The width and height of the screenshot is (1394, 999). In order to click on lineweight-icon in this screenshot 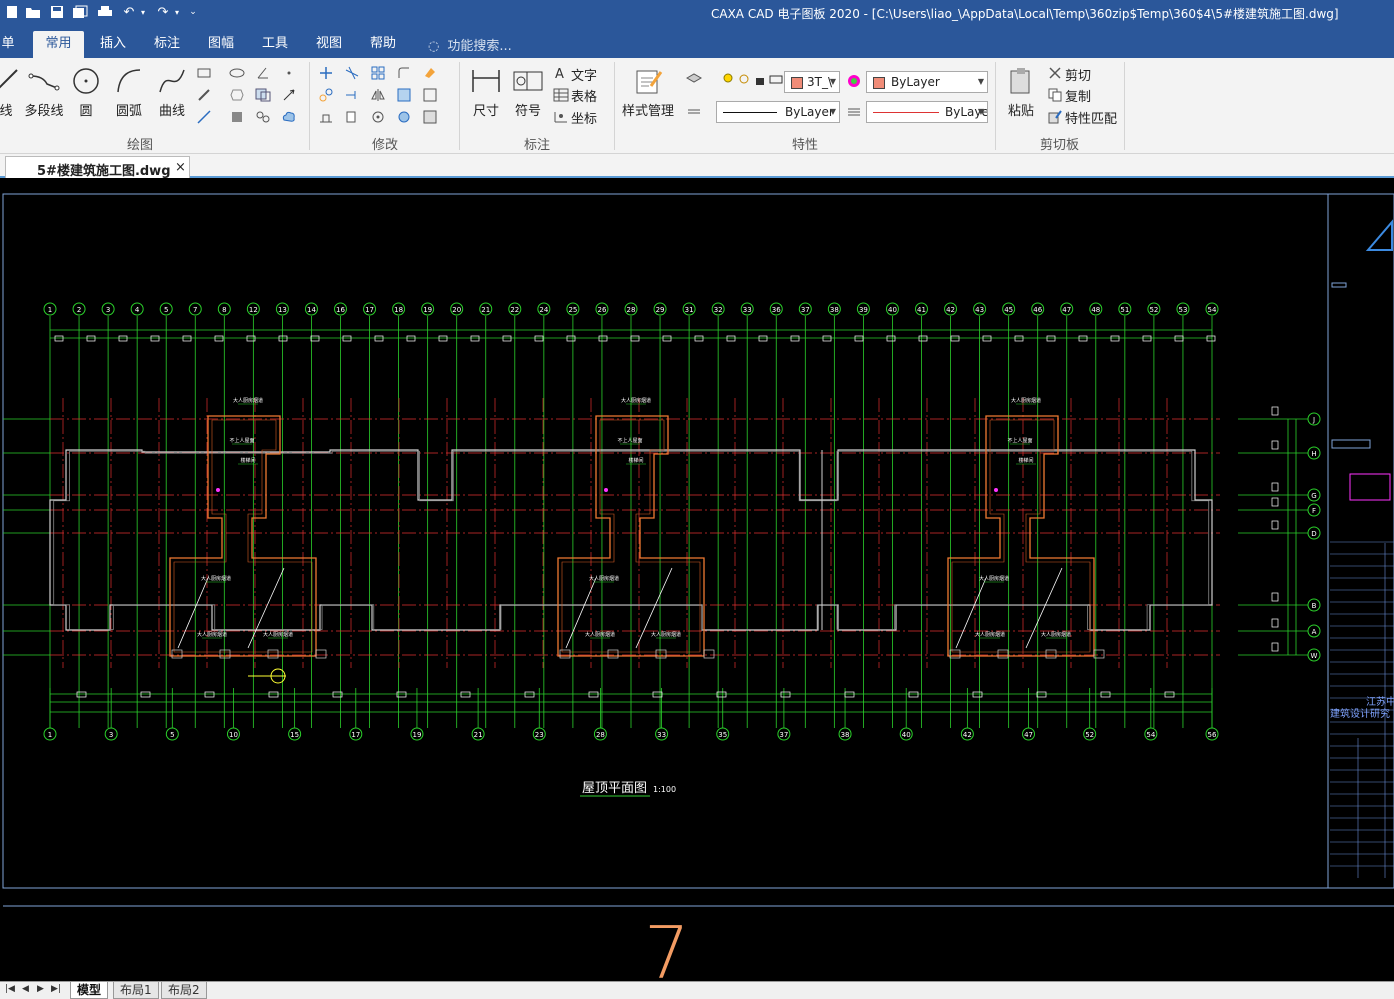, I will do `click(854, 112)`.